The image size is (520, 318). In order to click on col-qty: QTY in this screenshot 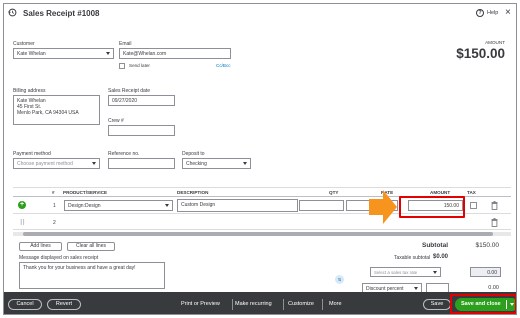, I will do `click(334, 192)`.